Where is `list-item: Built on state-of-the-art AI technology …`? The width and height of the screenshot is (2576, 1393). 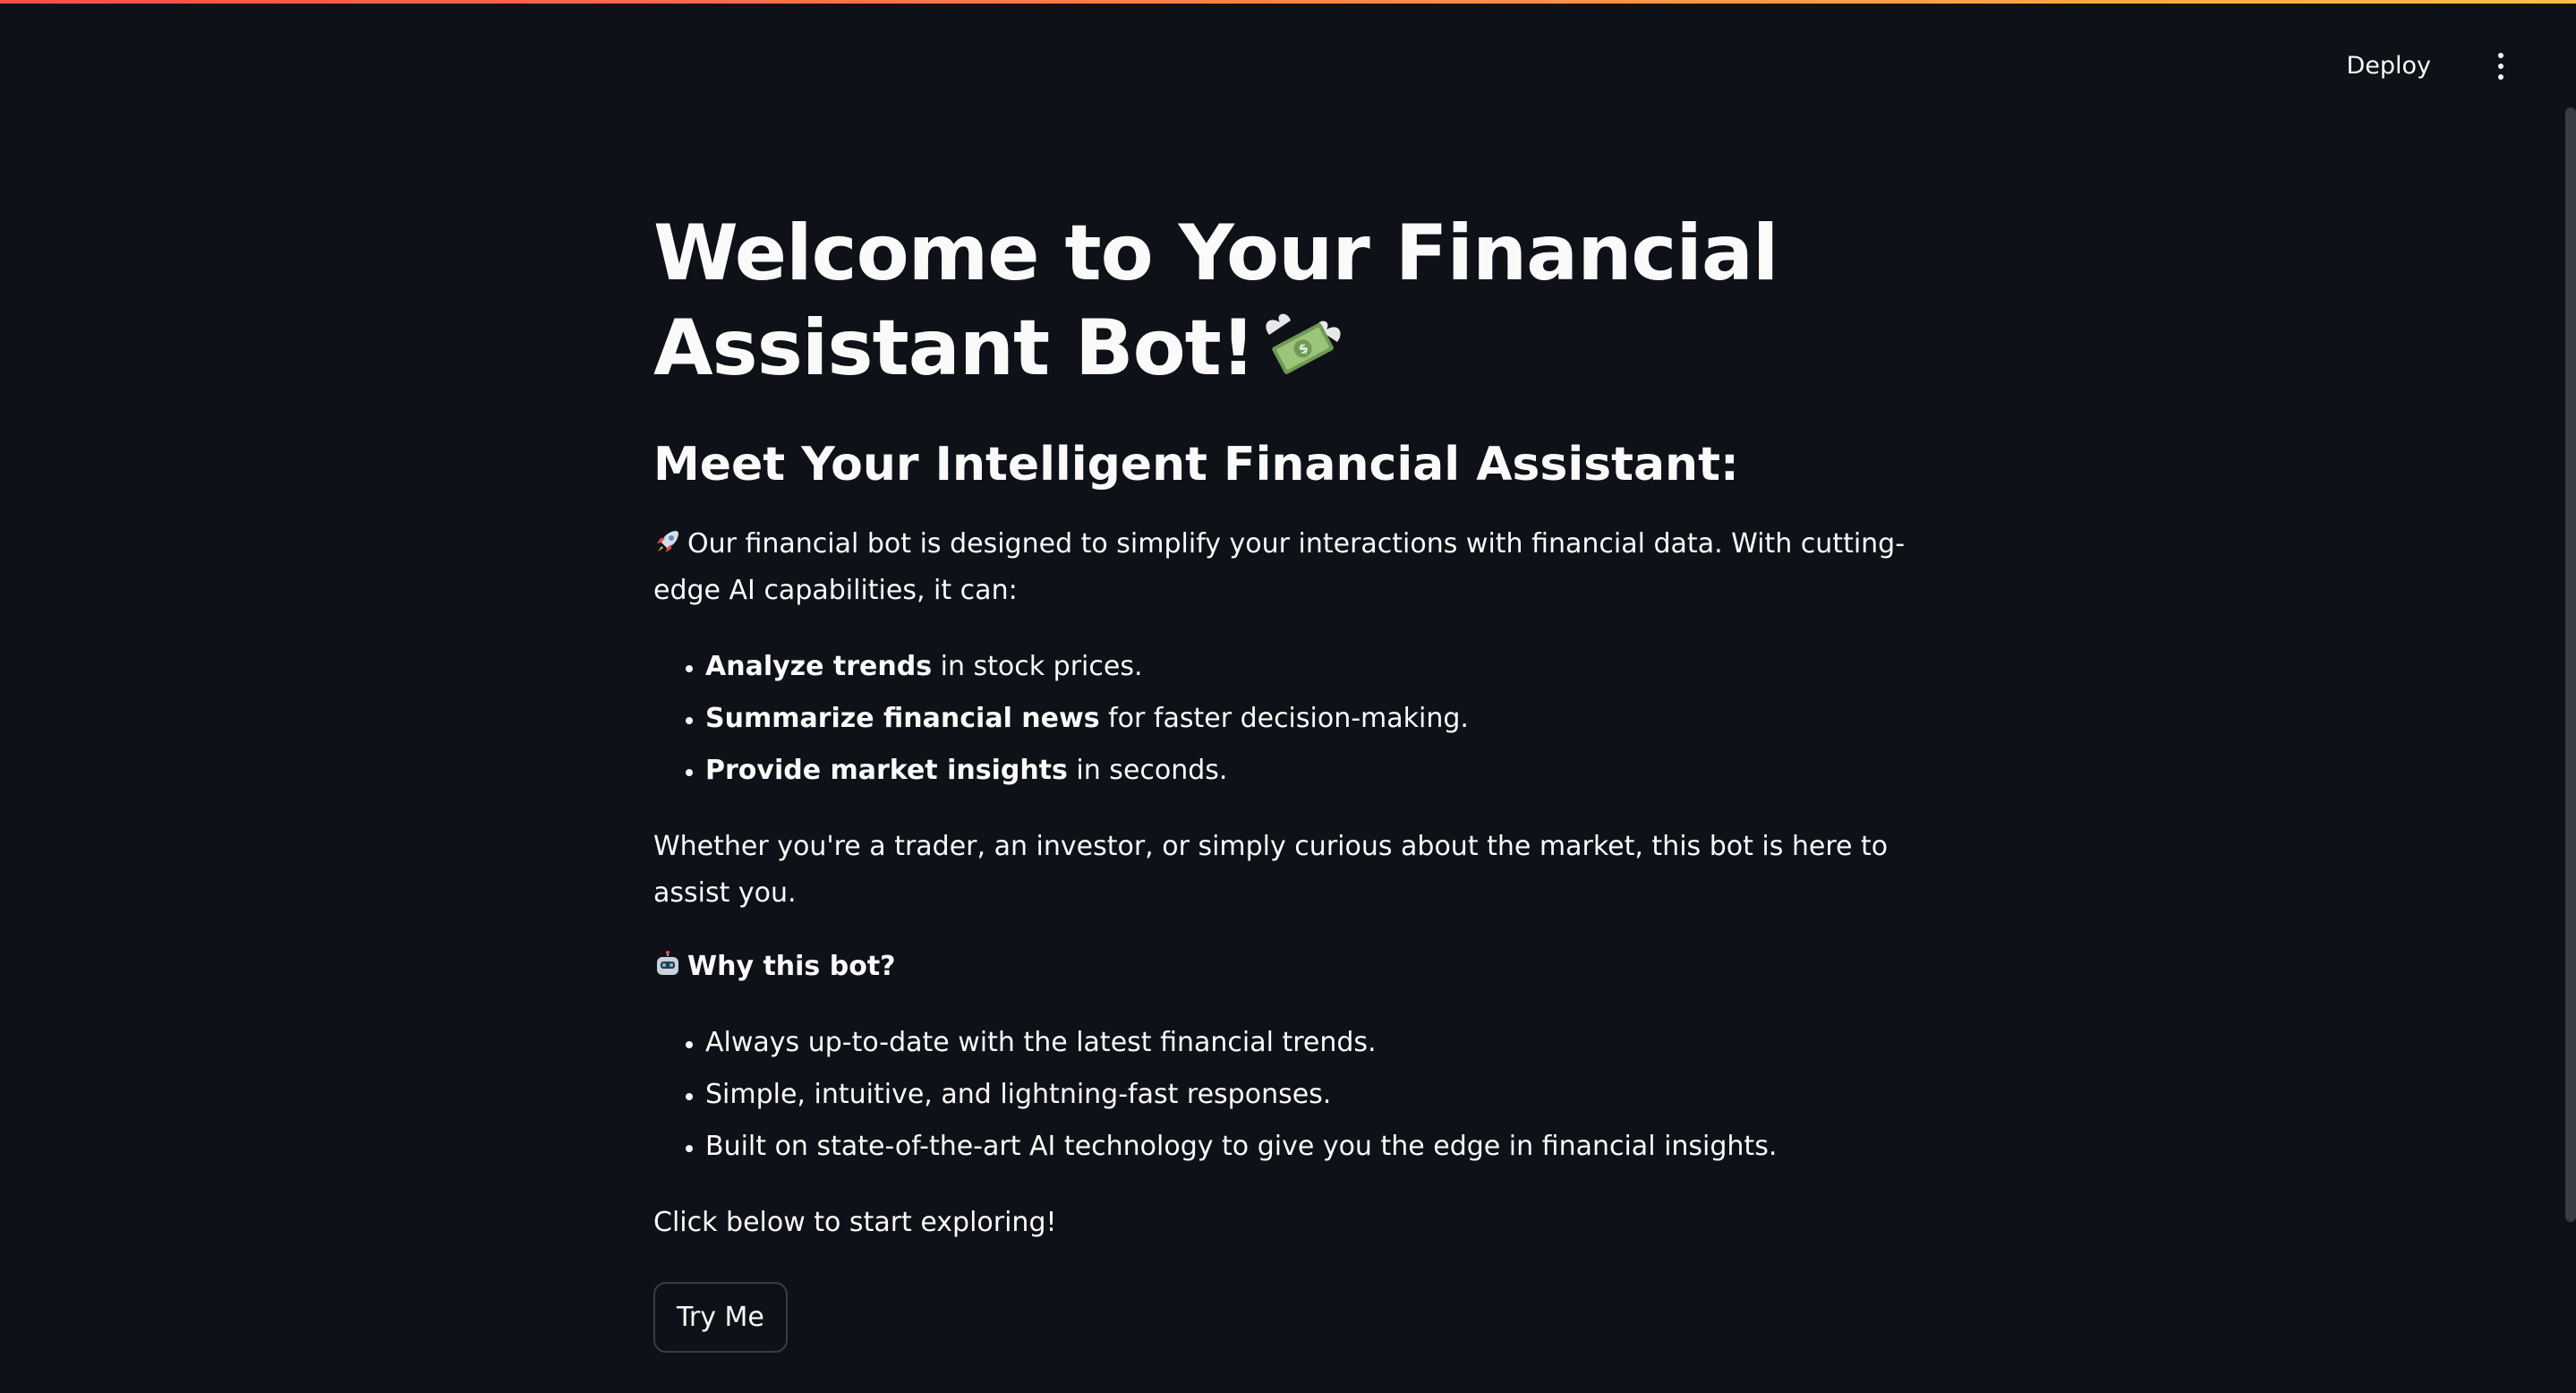
list-item: Built on state-of-the-art AI technology … is located at coordinates (1314, 1147).